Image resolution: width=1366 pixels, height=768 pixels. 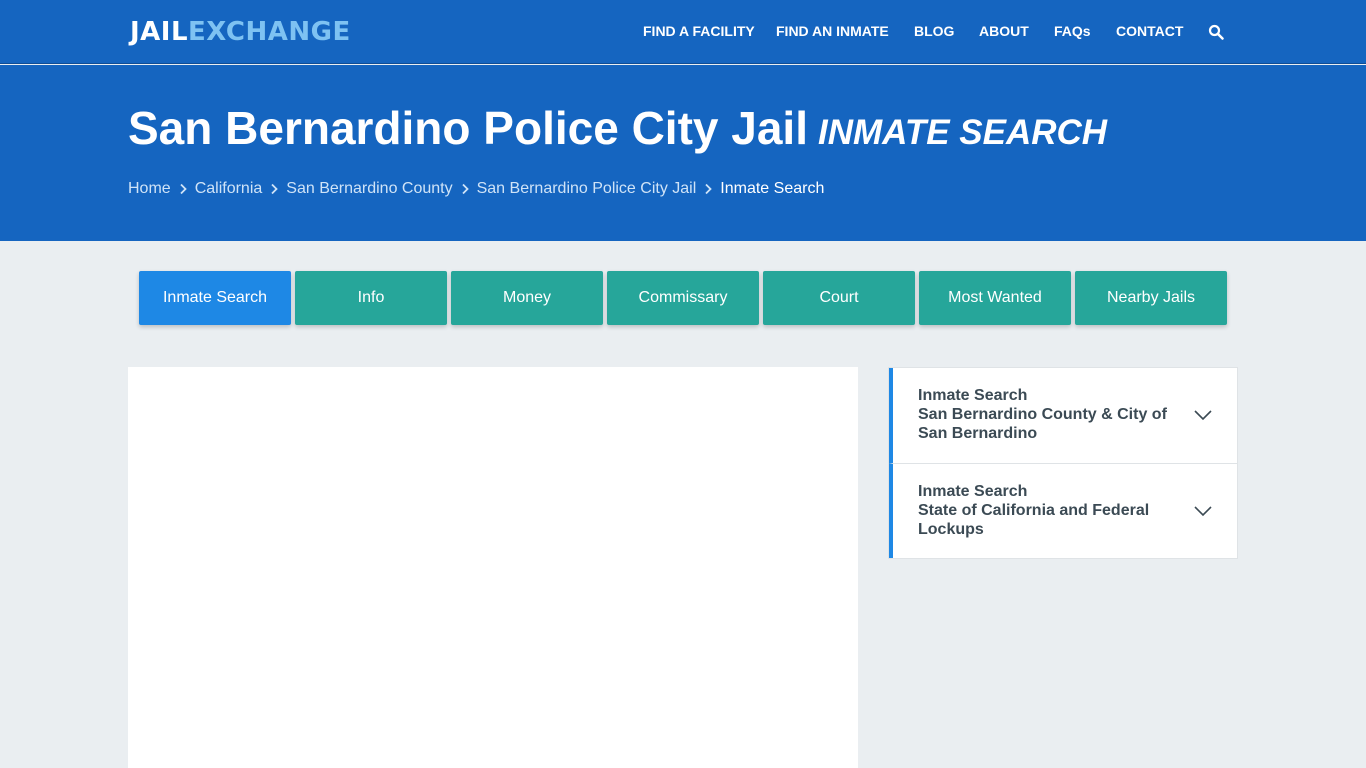 I want to click on breadcrumb-home: Home, so click(x=149, y=189).